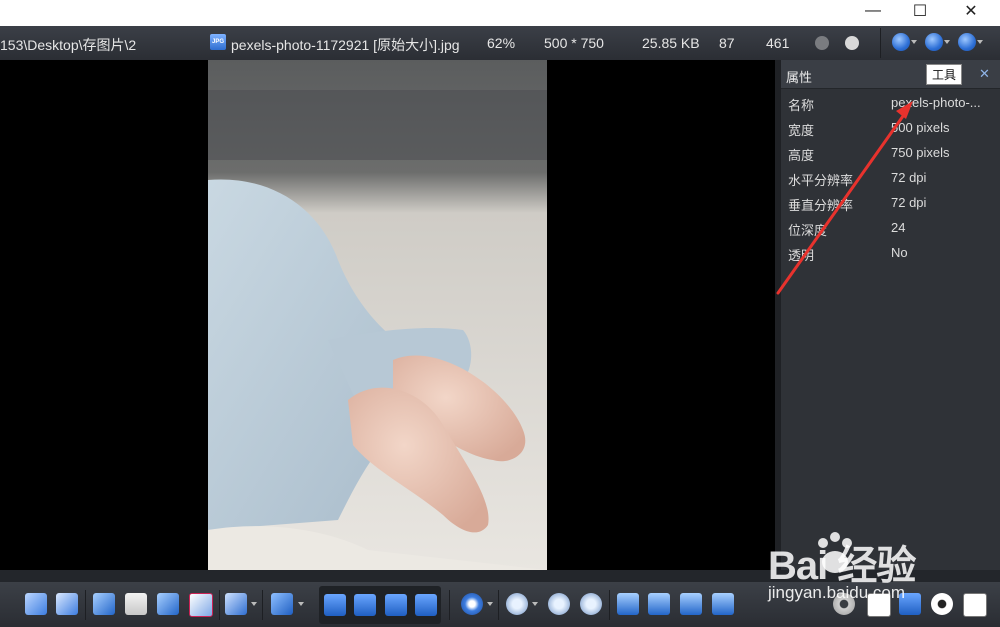 This screenshot has height=627, width=1000. I want to click on folder-path: 153\Desktop\存图片\2, so click(68, 45).